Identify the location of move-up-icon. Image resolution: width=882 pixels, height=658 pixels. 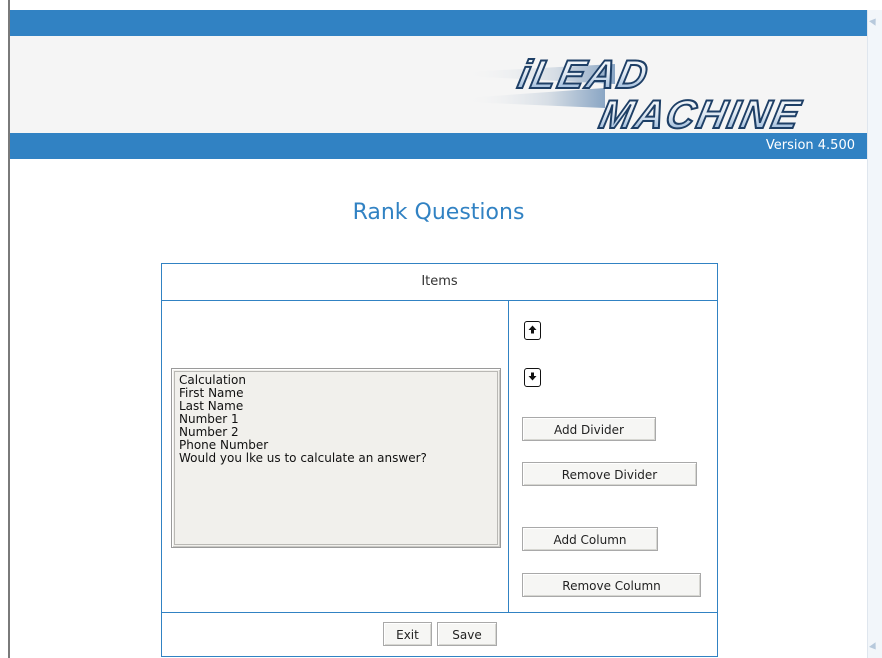
(532, 329).